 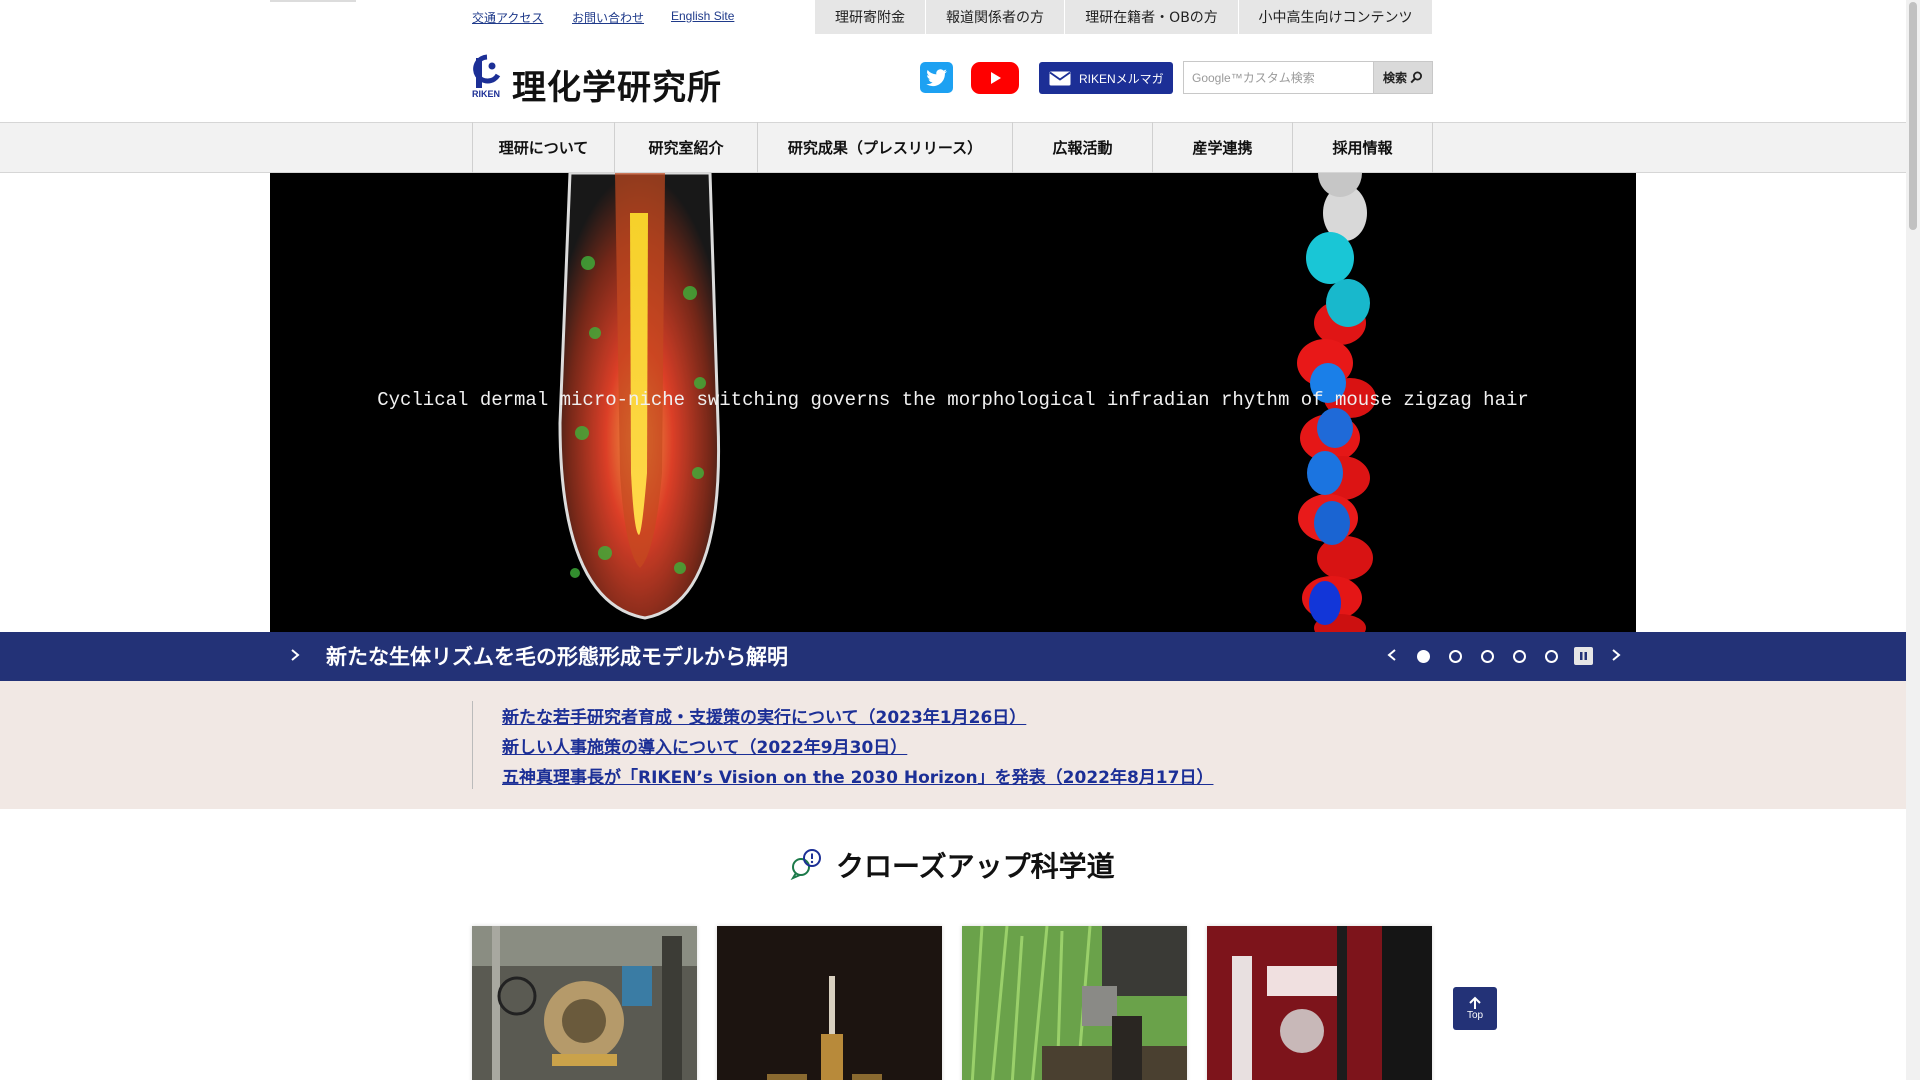 I want to click on card-image-rice-field, so click(x=1074, y=1003).